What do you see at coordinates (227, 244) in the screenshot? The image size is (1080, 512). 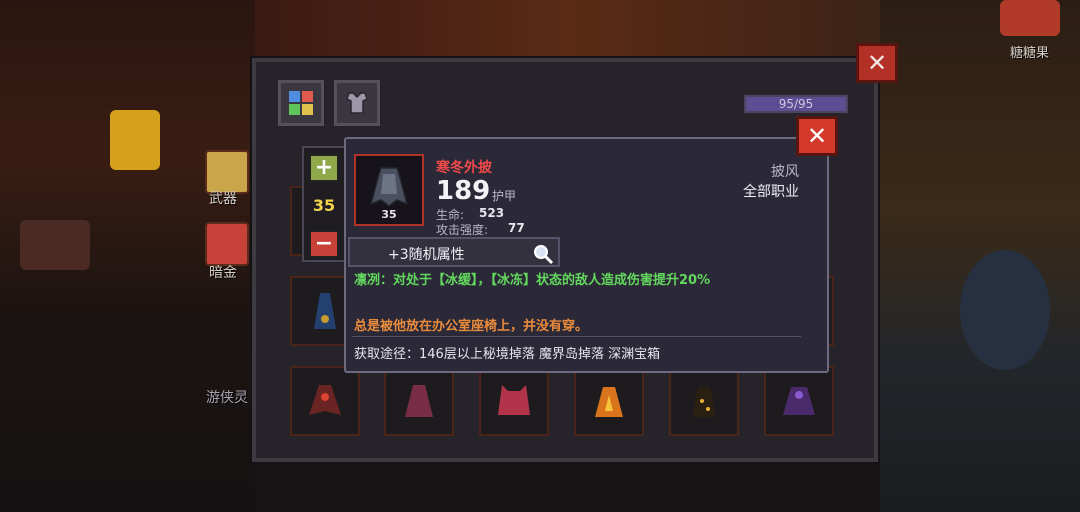 I see `gold-button` at bounding box center [227, 244].